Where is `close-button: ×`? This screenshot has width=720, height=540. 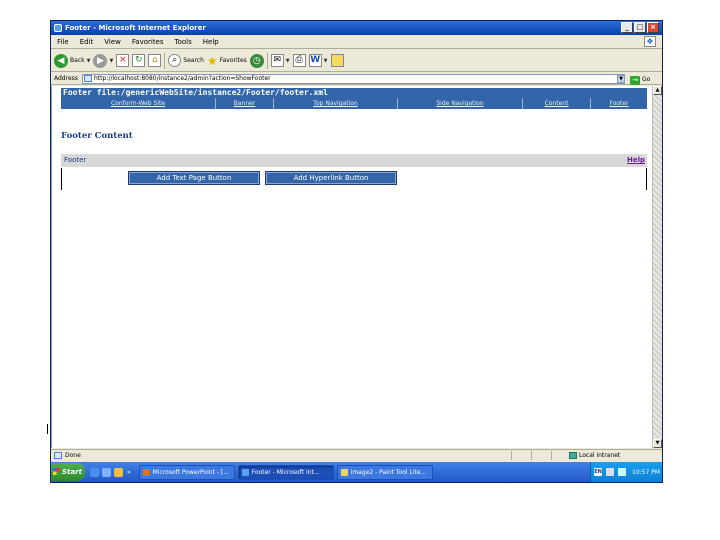 close-button: × is located at coordinates (653, 27).